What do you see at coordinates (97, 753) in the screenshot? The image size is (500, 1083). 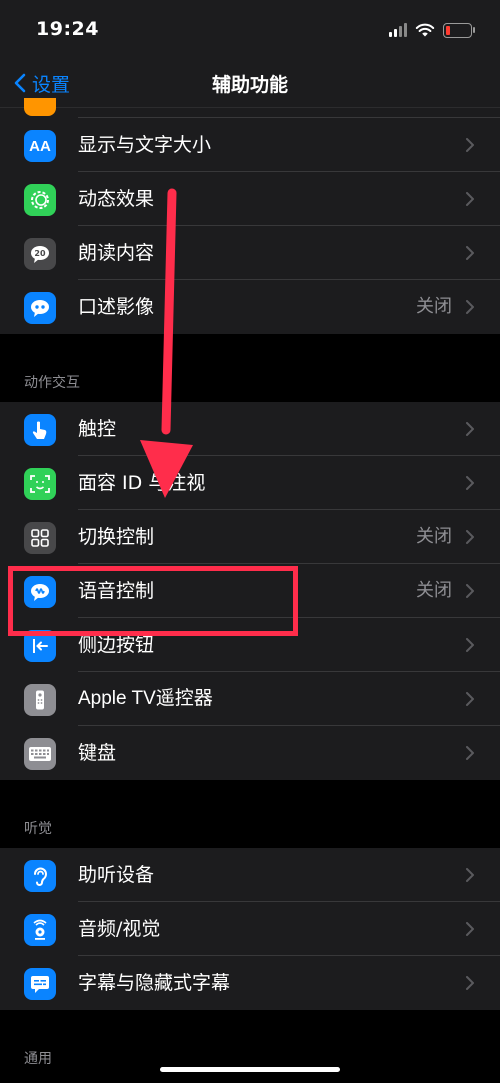 I see `list-item-label: 键盘` at bounding box center [97, 753].